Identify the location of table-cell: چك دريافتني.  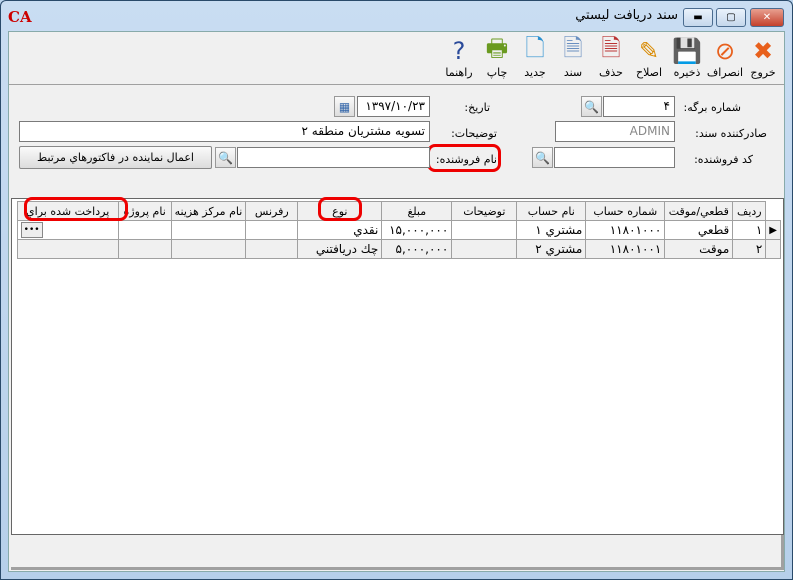
(340, 249).